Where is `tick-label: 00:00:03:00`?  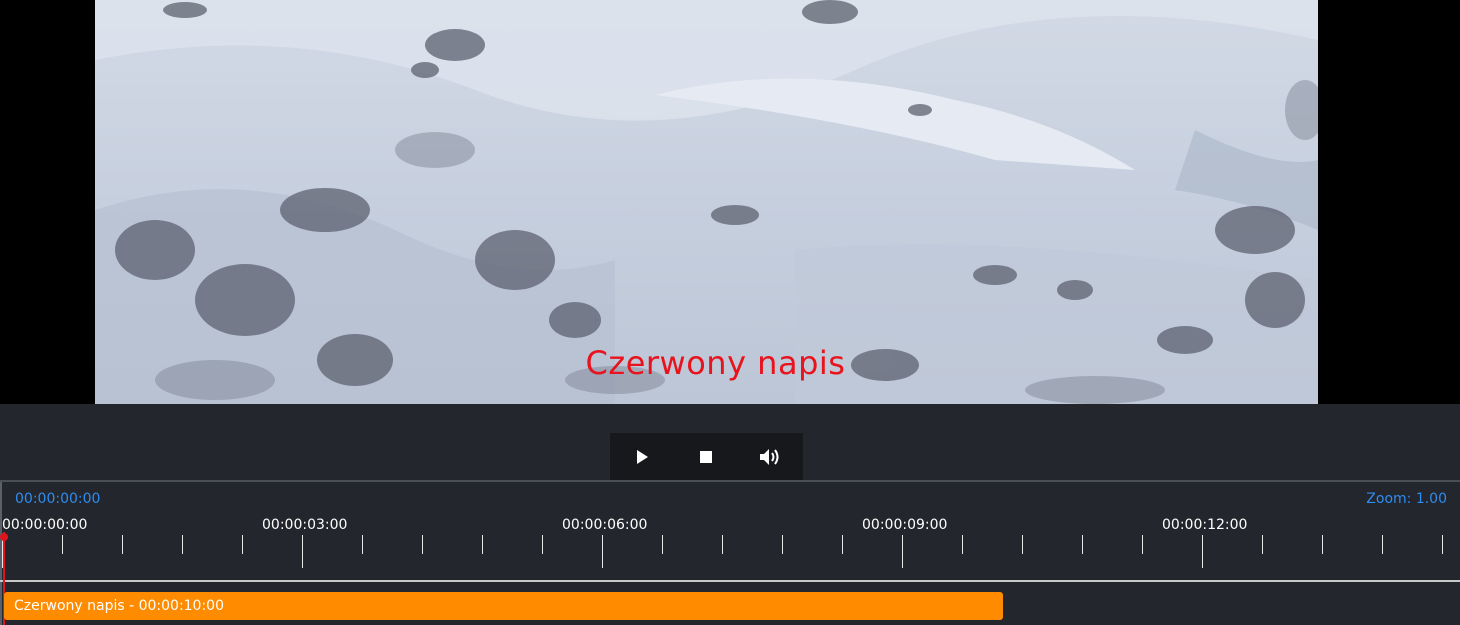
tick-label: 00:00:03:00 is located at coordinates (305, 525).